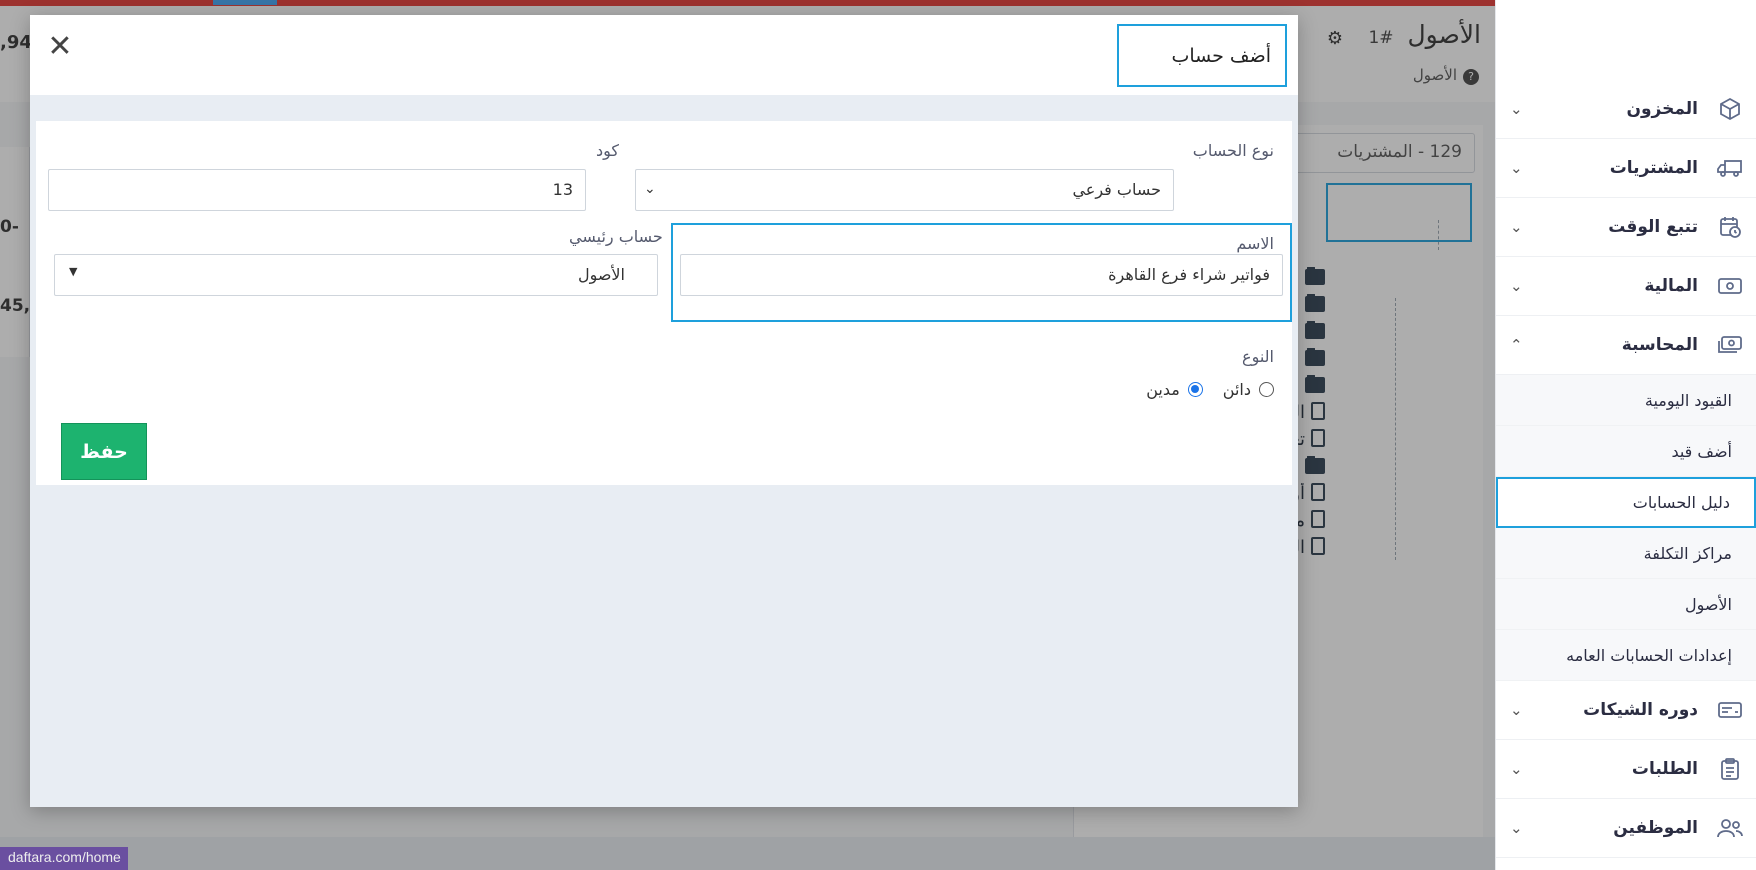 The width and height of the screenshot is (1756, 870). I want to click on sidebar-subitem: مراكز التكلفة, so click(1626, 553).